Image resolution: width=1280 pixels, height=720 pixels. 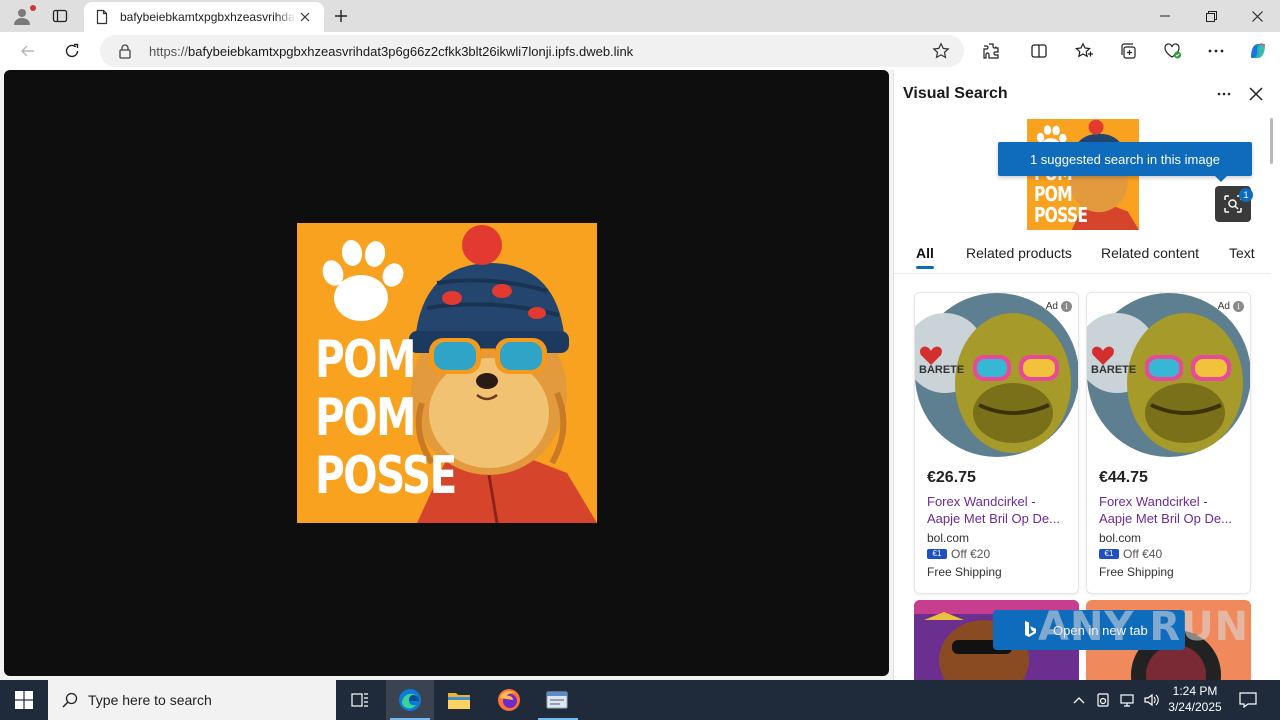 I want to click on pom-pom-posse-artwork: POM POM POSSE, so click(x=447, y=373).